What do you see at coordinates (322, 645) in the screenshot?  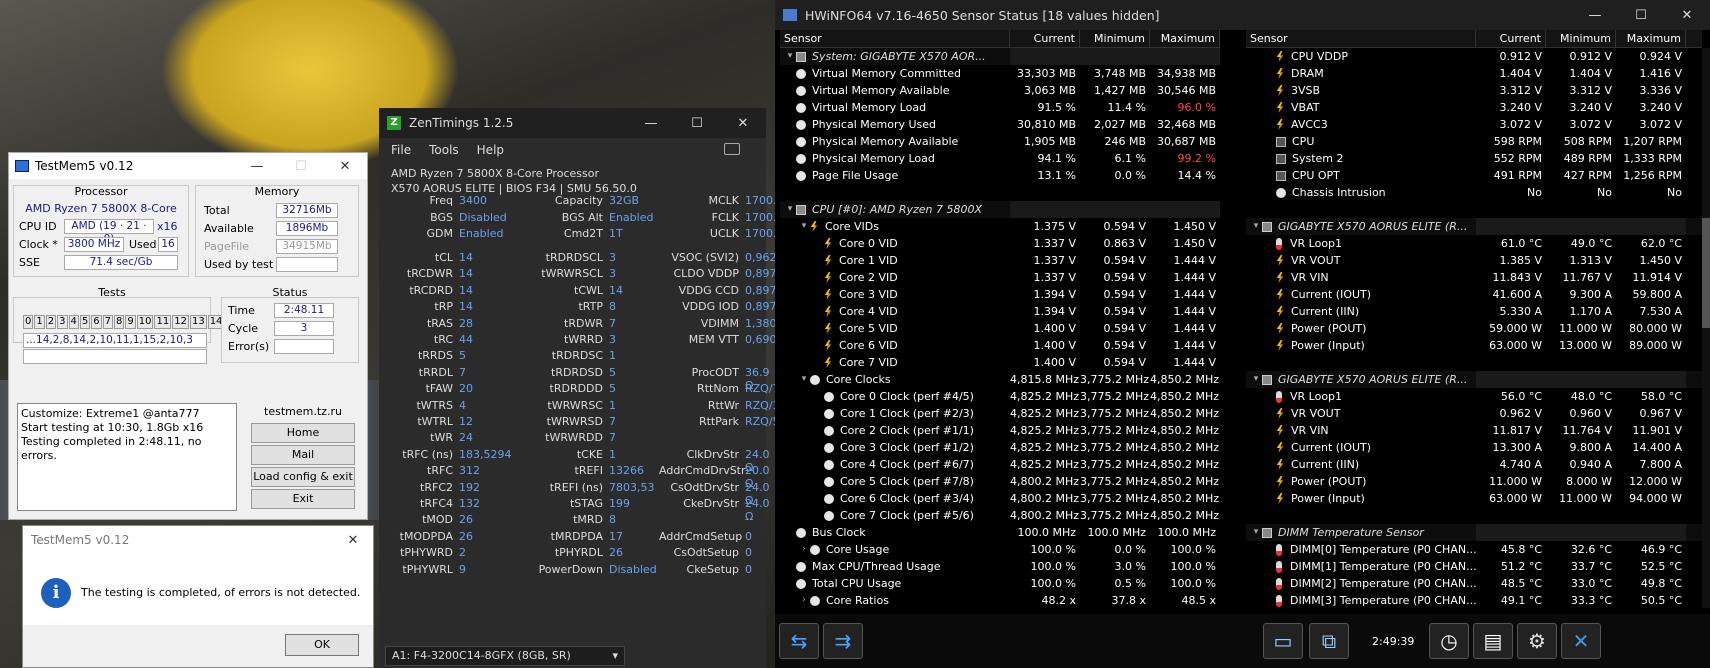 I see `ok-button: OK` at bounding box center [322, 645].